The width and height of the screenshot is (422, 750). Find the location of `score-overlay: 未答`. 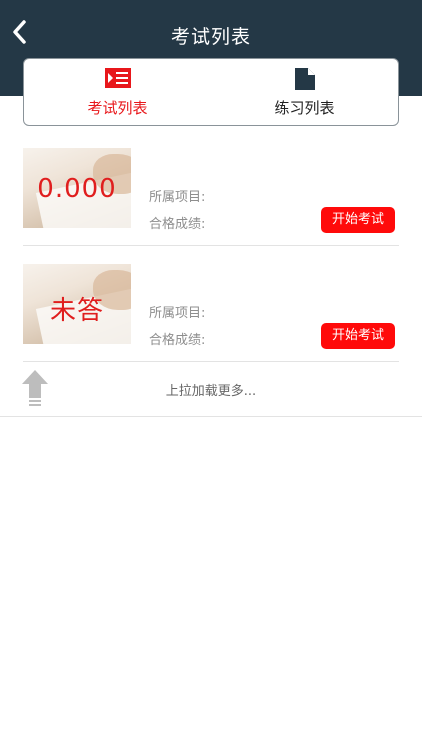

score-overlay: 未答 is located at coordinates (76, 311).